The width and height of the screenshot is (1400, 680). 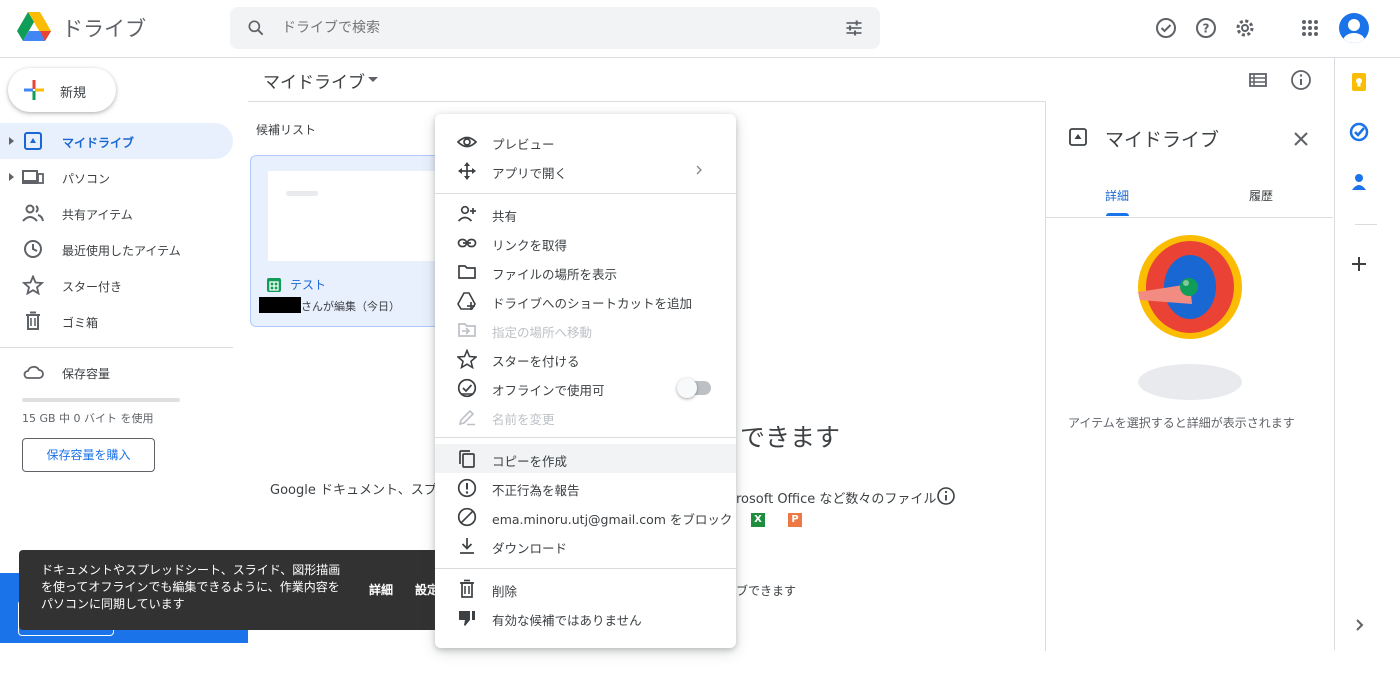 What do you see at coordinates (467, 488) in the screenshot?
I see `alert-icon` at bounding box center [467, 488].